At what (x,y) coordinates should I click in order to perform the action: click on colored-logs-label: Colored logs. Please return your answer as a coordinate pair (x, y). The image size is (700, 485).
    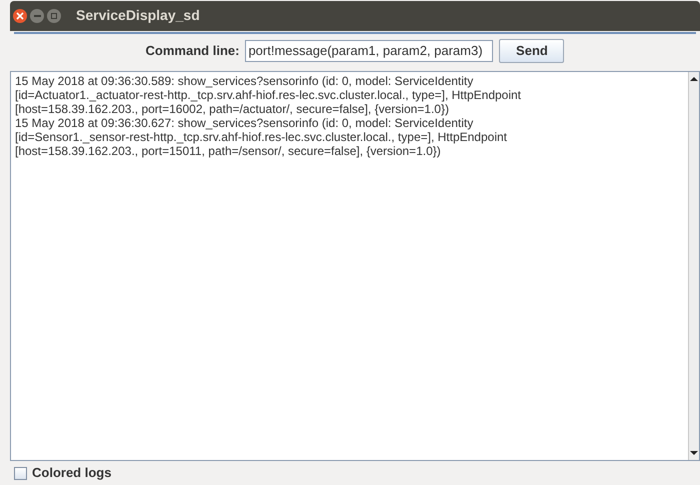
    Looking at the image, I should click on (72, 473).